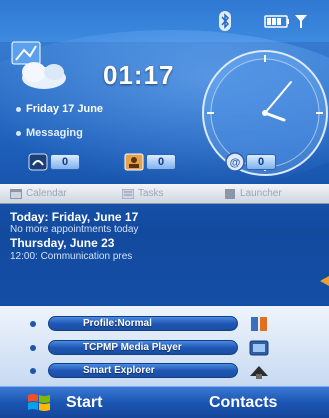 The height and width of the screenshot is (418, 329). What do you see at coordinates (151, 193) in the screenshot?
I see `tab-tasks-label: Tasks` at bounding box center [151, 193].